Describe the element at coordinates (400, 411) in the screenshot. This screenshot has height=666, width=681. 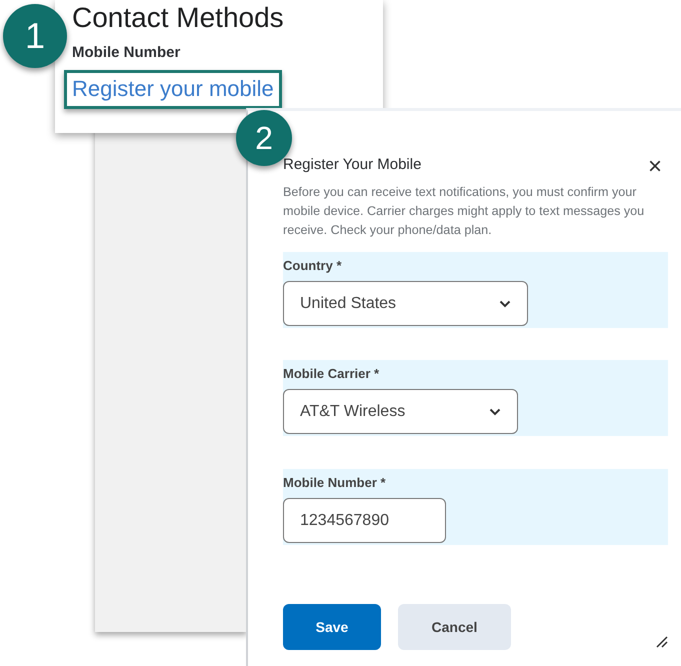
I see `dropdown: AT&T Wireless` at that location.